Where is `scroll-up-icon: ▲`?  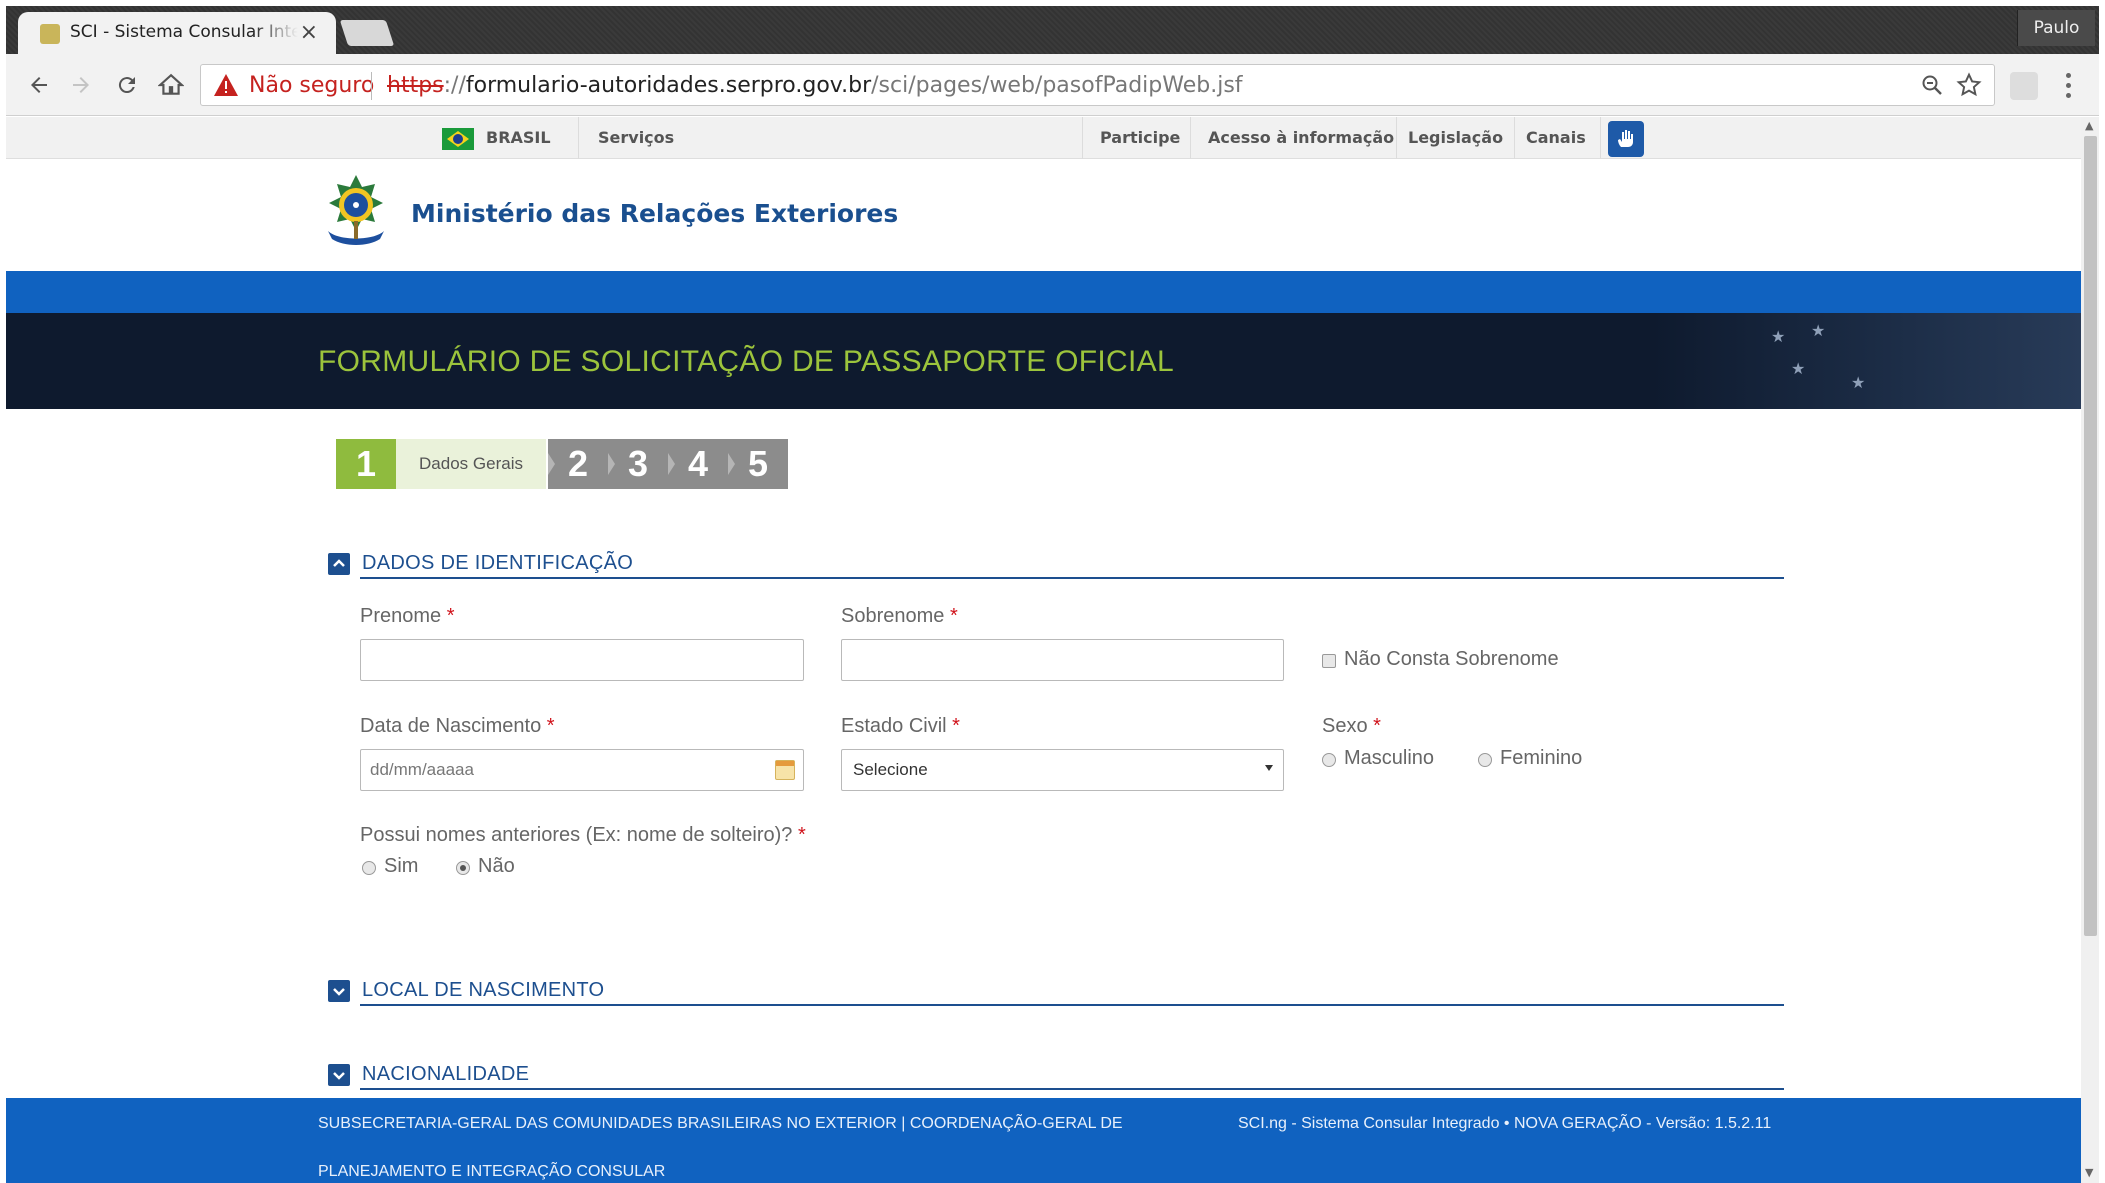
scroll-up-icon: ▲ is located at coordinates (2089, 125).